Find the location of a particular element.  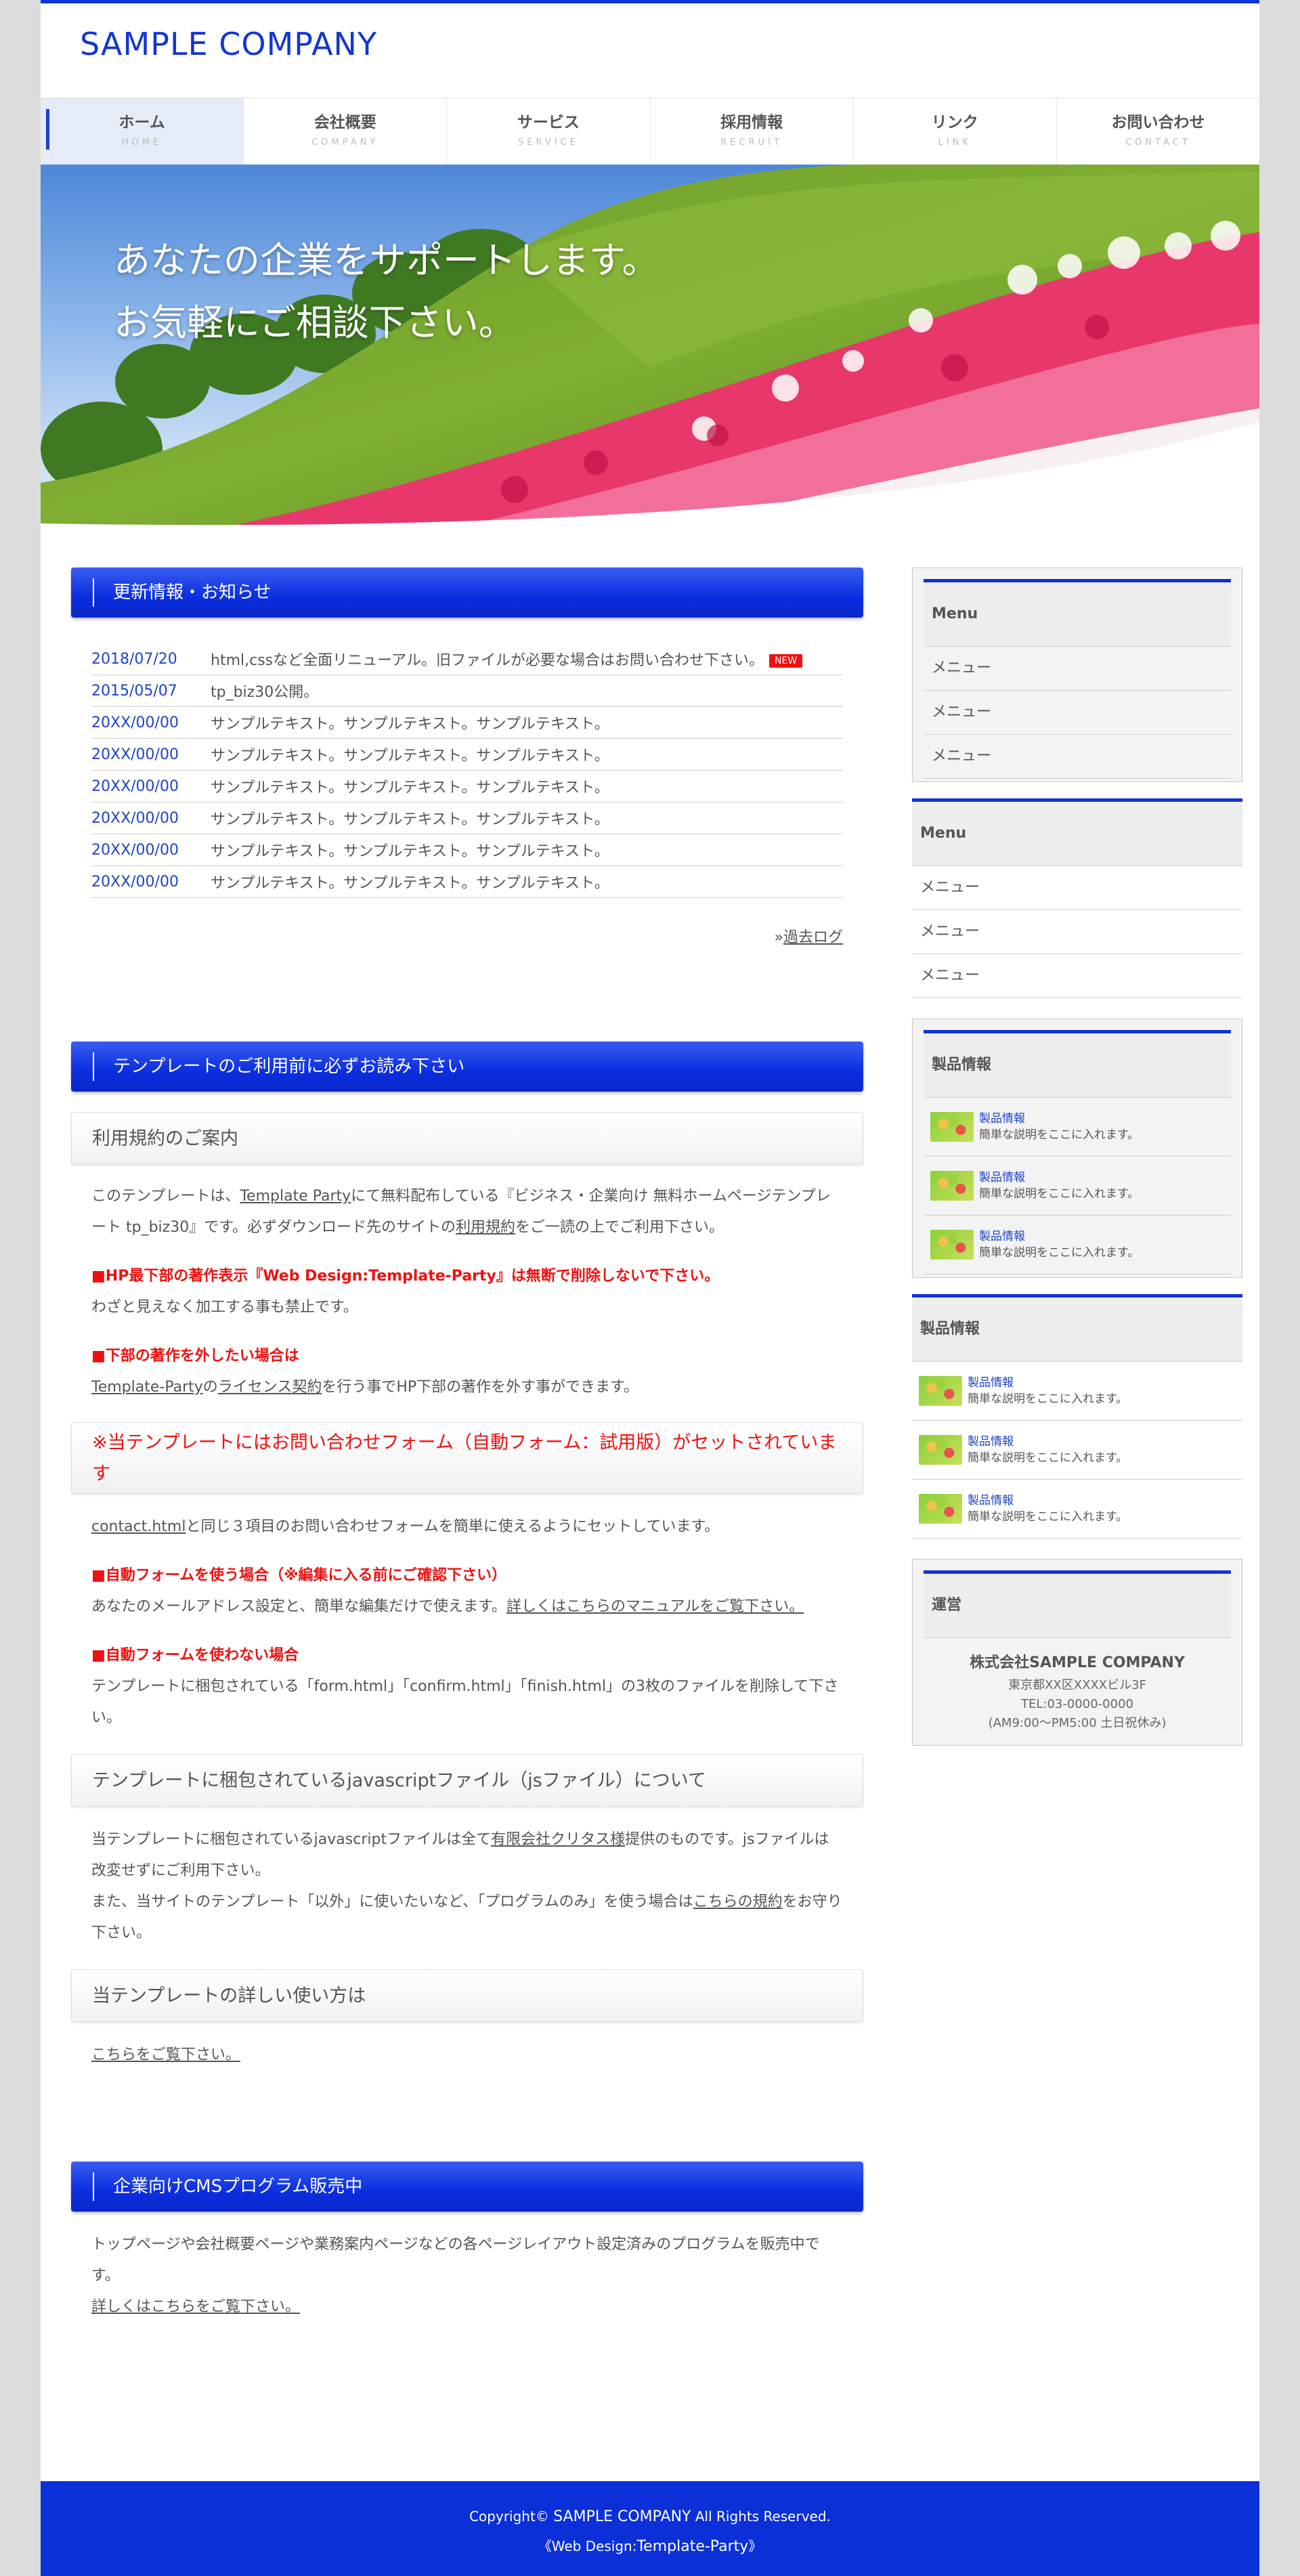

nav-recruit: 採用情報 RECRUIT is located at coordinates (753, 131).